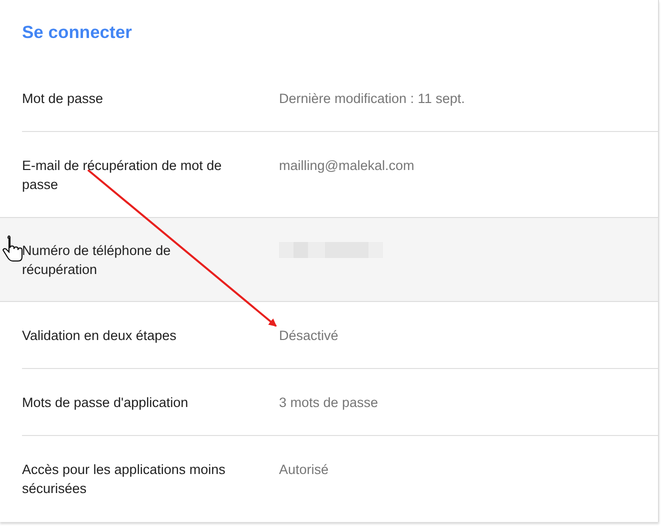 This screenshot has width=663, height=526. Describe the element at coordinates (100, 336) in the screenshot. I see `setting-label: Validation en deux étapes` at that location.